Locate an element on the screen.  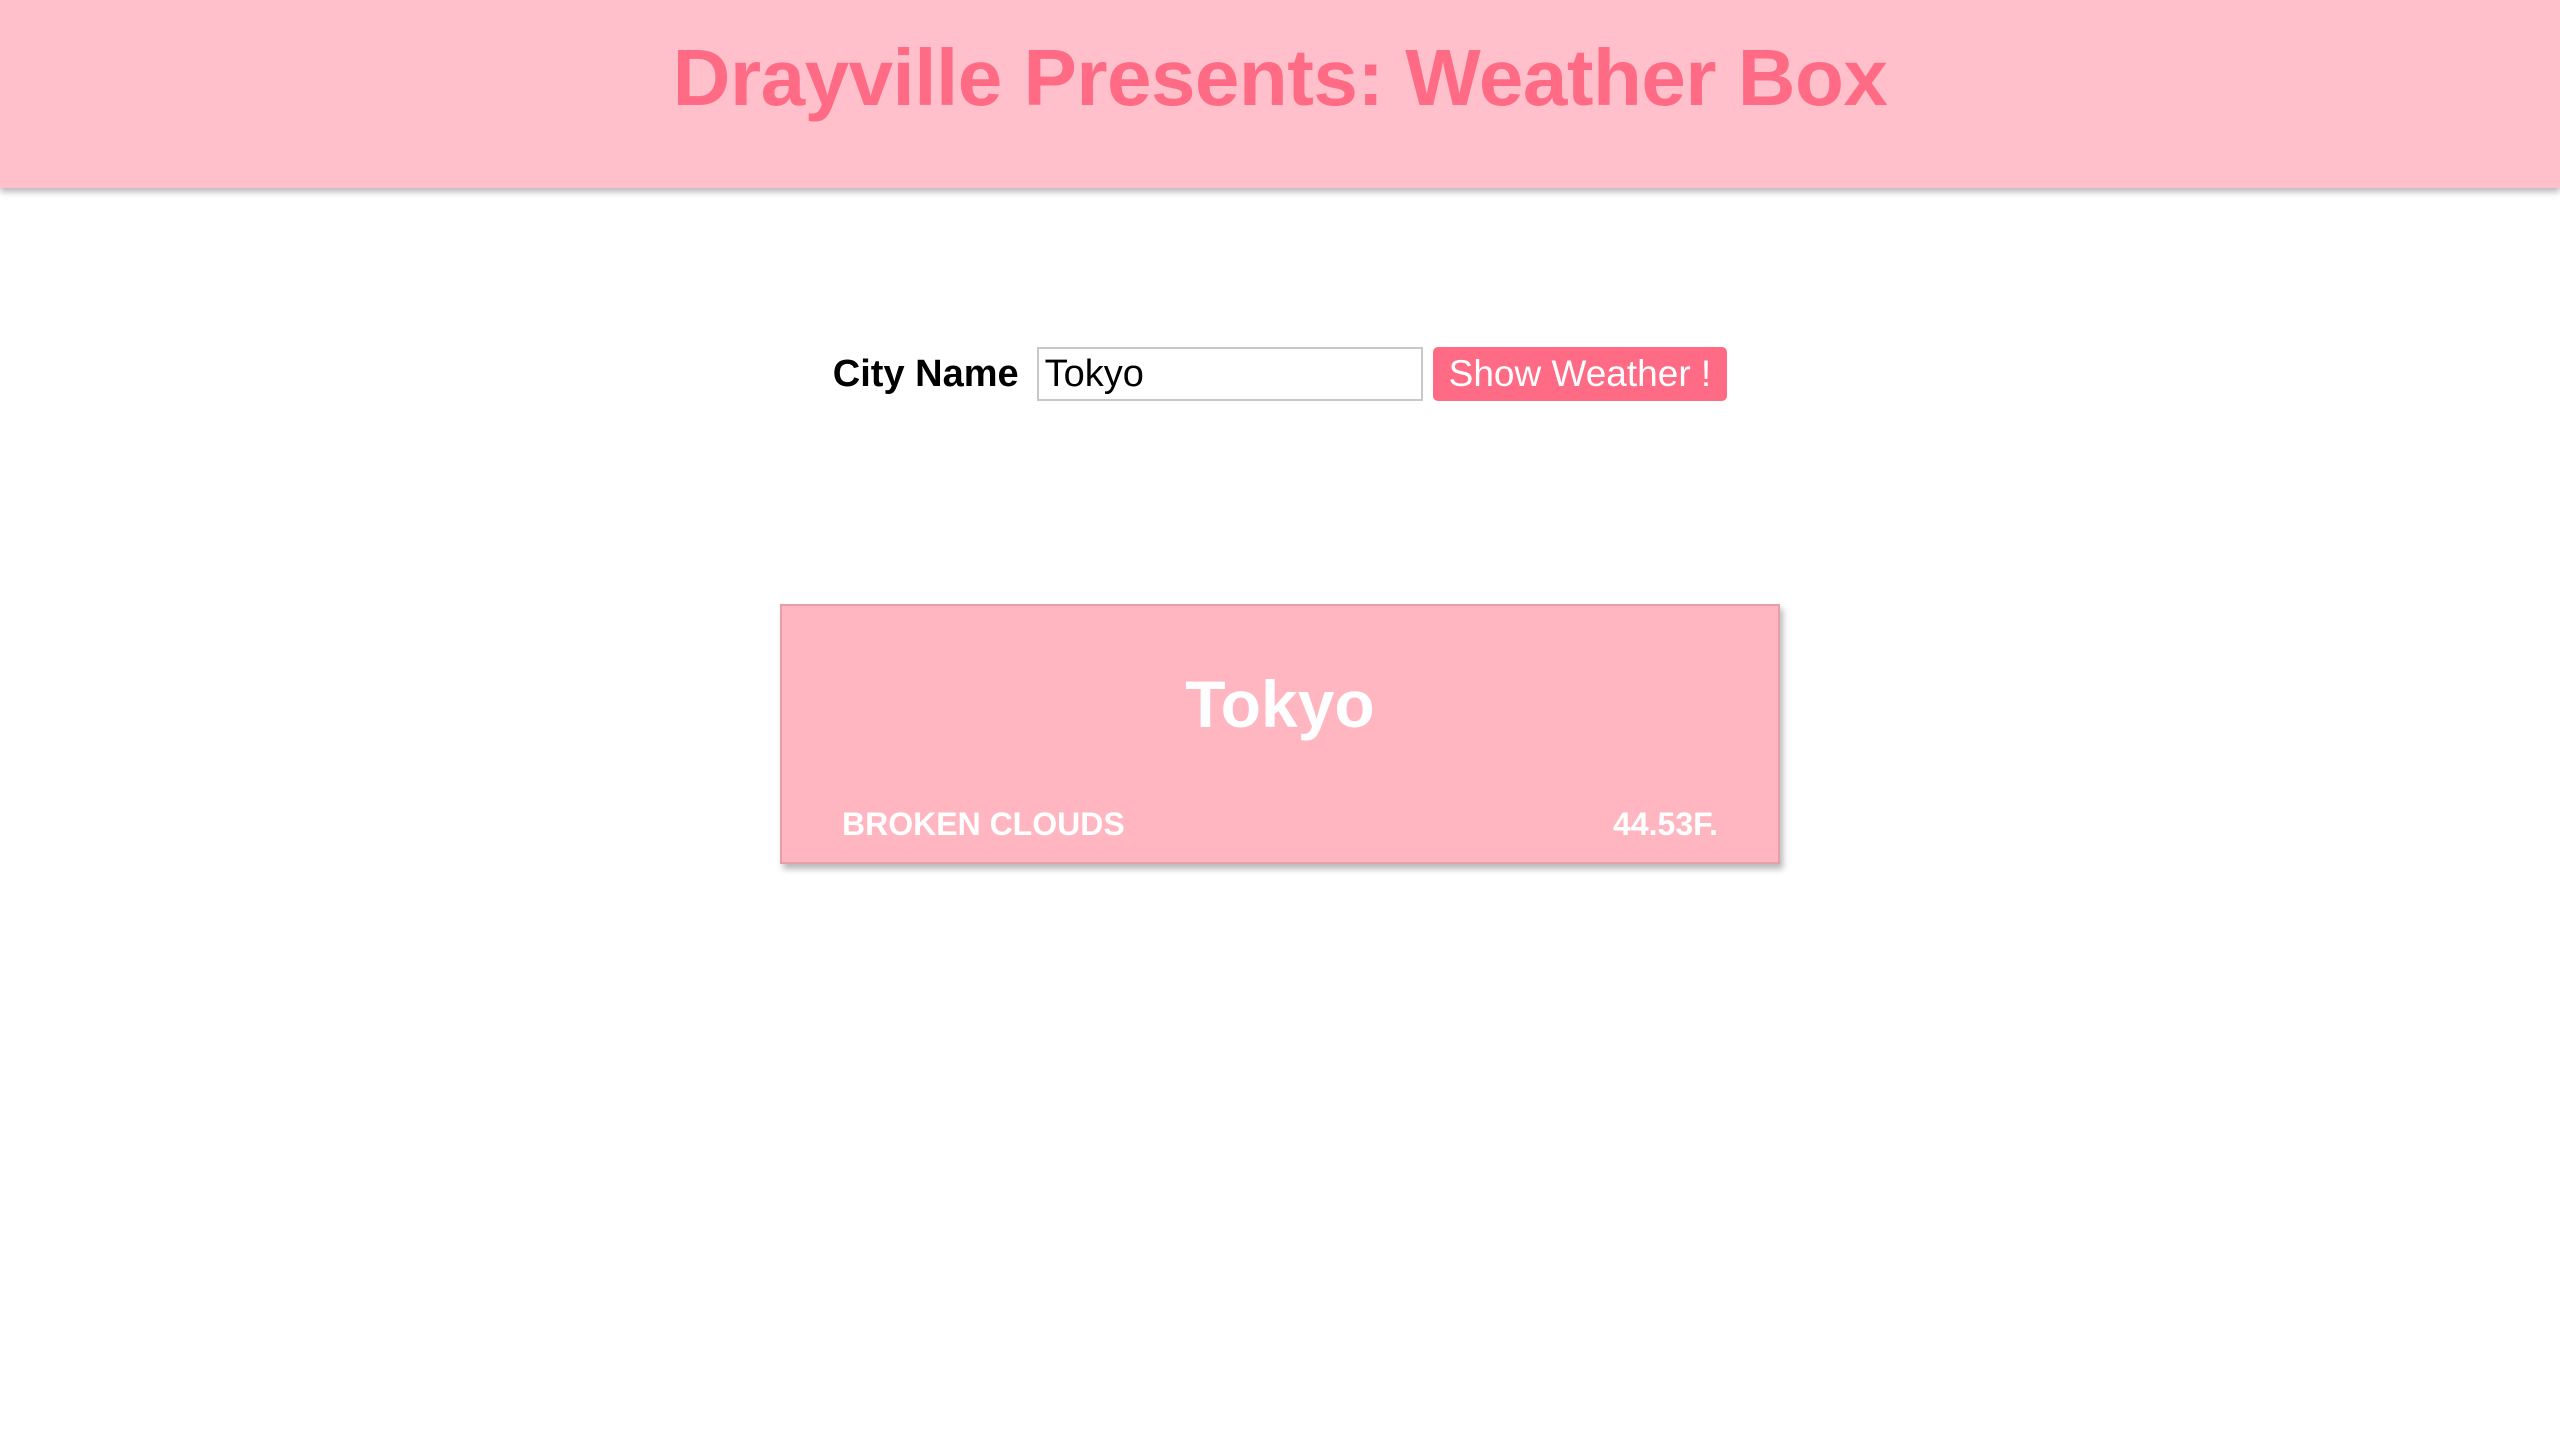
show-weather-button: Show Weather ! is located at coordinates (1580, 374).